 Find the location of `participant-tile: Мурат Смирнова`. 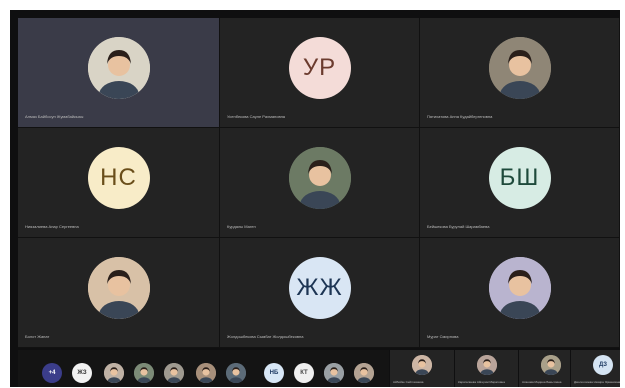

participant-tile: Мурат Смирнова is located at coordinates (520, 293).